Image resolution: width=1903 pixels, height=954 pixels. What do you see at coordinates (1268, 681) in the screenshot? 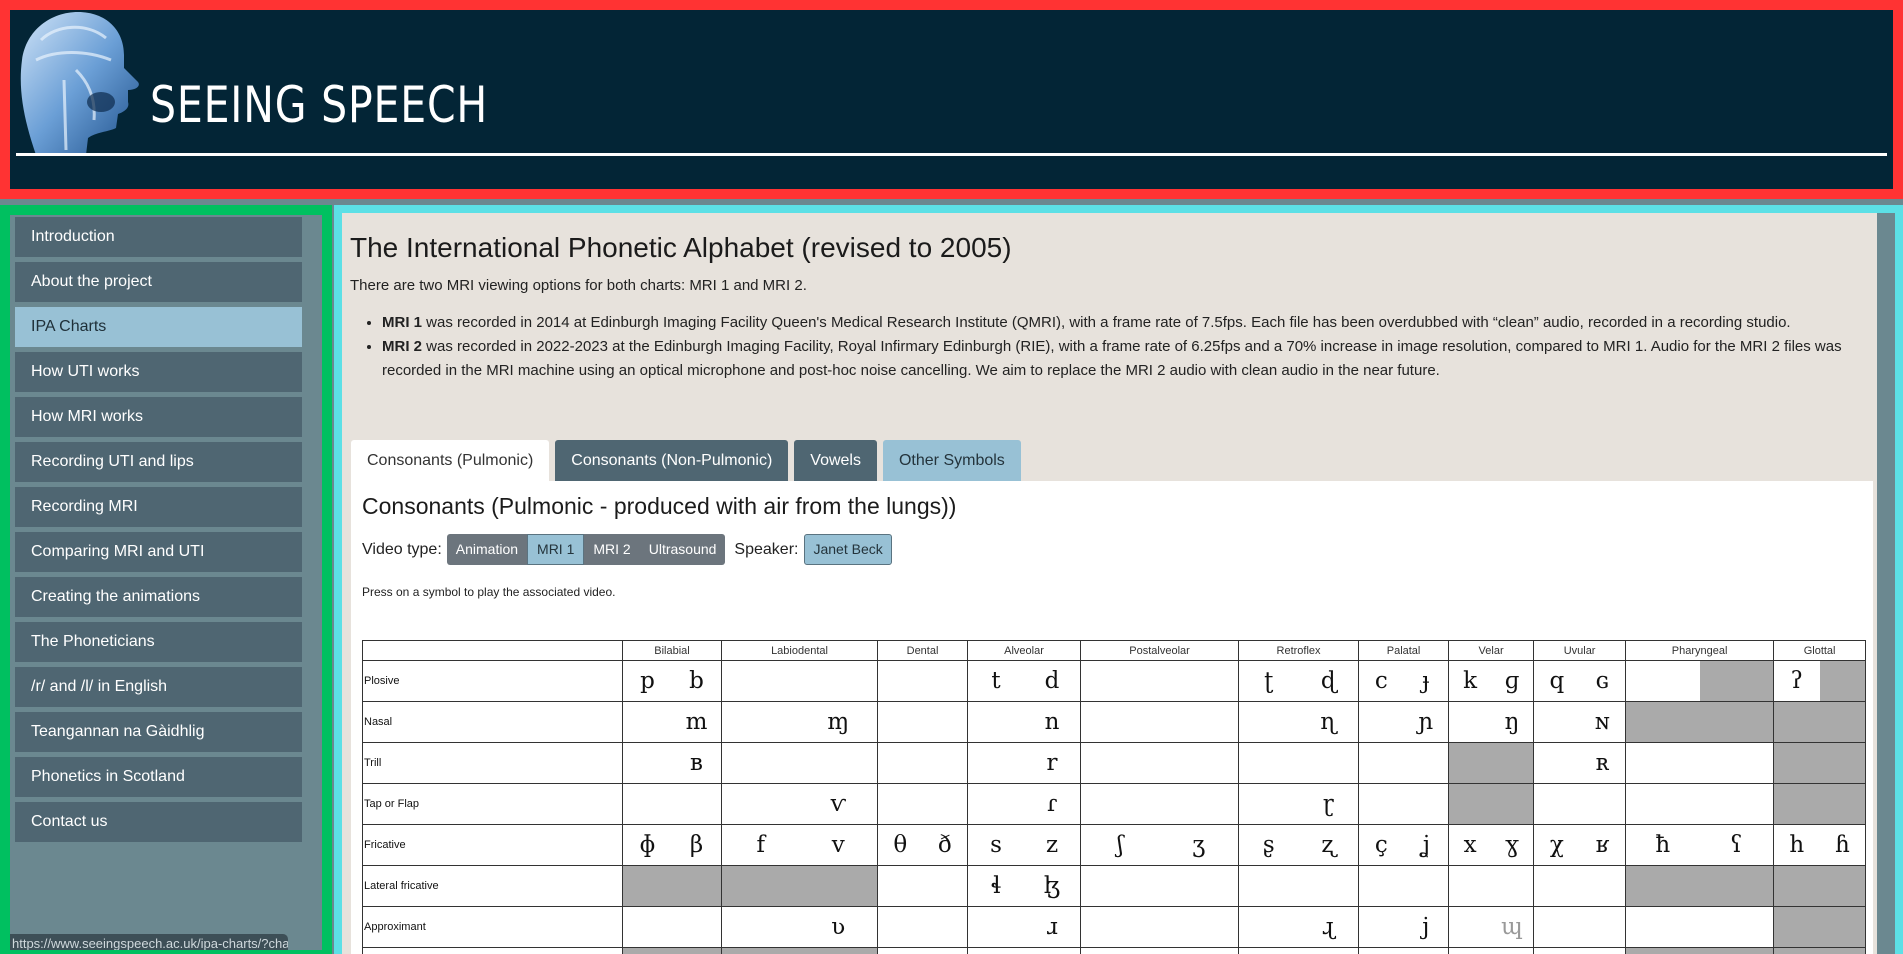
I see `ipa-symbol: ʈ` at bounding box center [1268, 681].